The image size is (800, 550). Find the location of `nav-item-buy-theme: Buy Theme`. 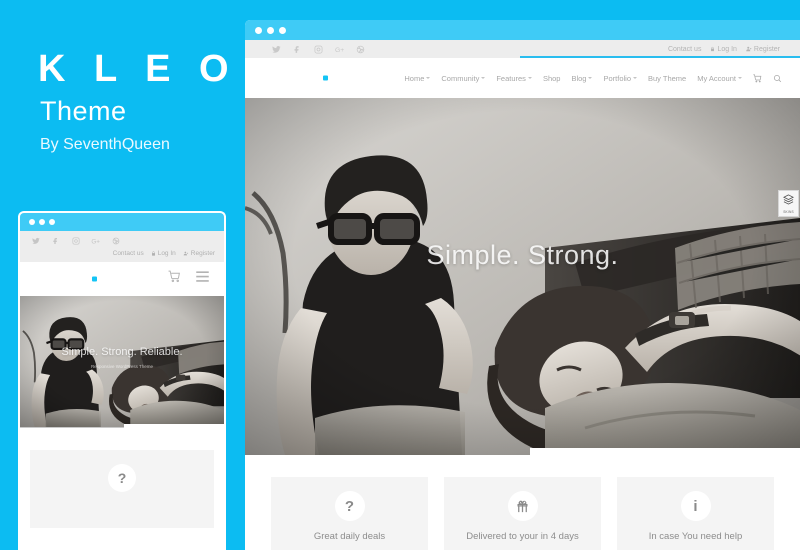

nav-item-buy-theme: Buy Theme is located at coordinates (667, 78).